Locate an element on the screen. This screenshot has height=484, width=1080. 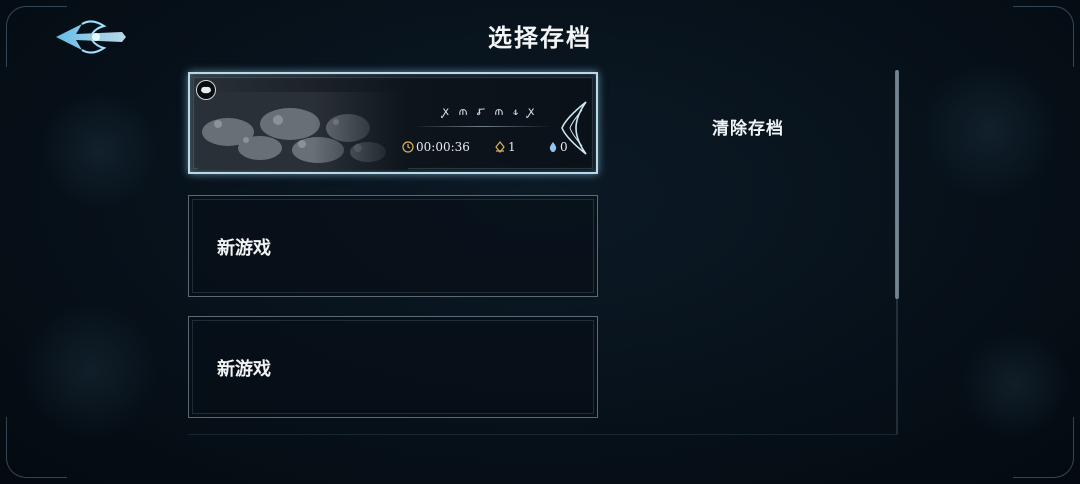
save-slot-3: 新游戏 is located at coordinates (393, 367).